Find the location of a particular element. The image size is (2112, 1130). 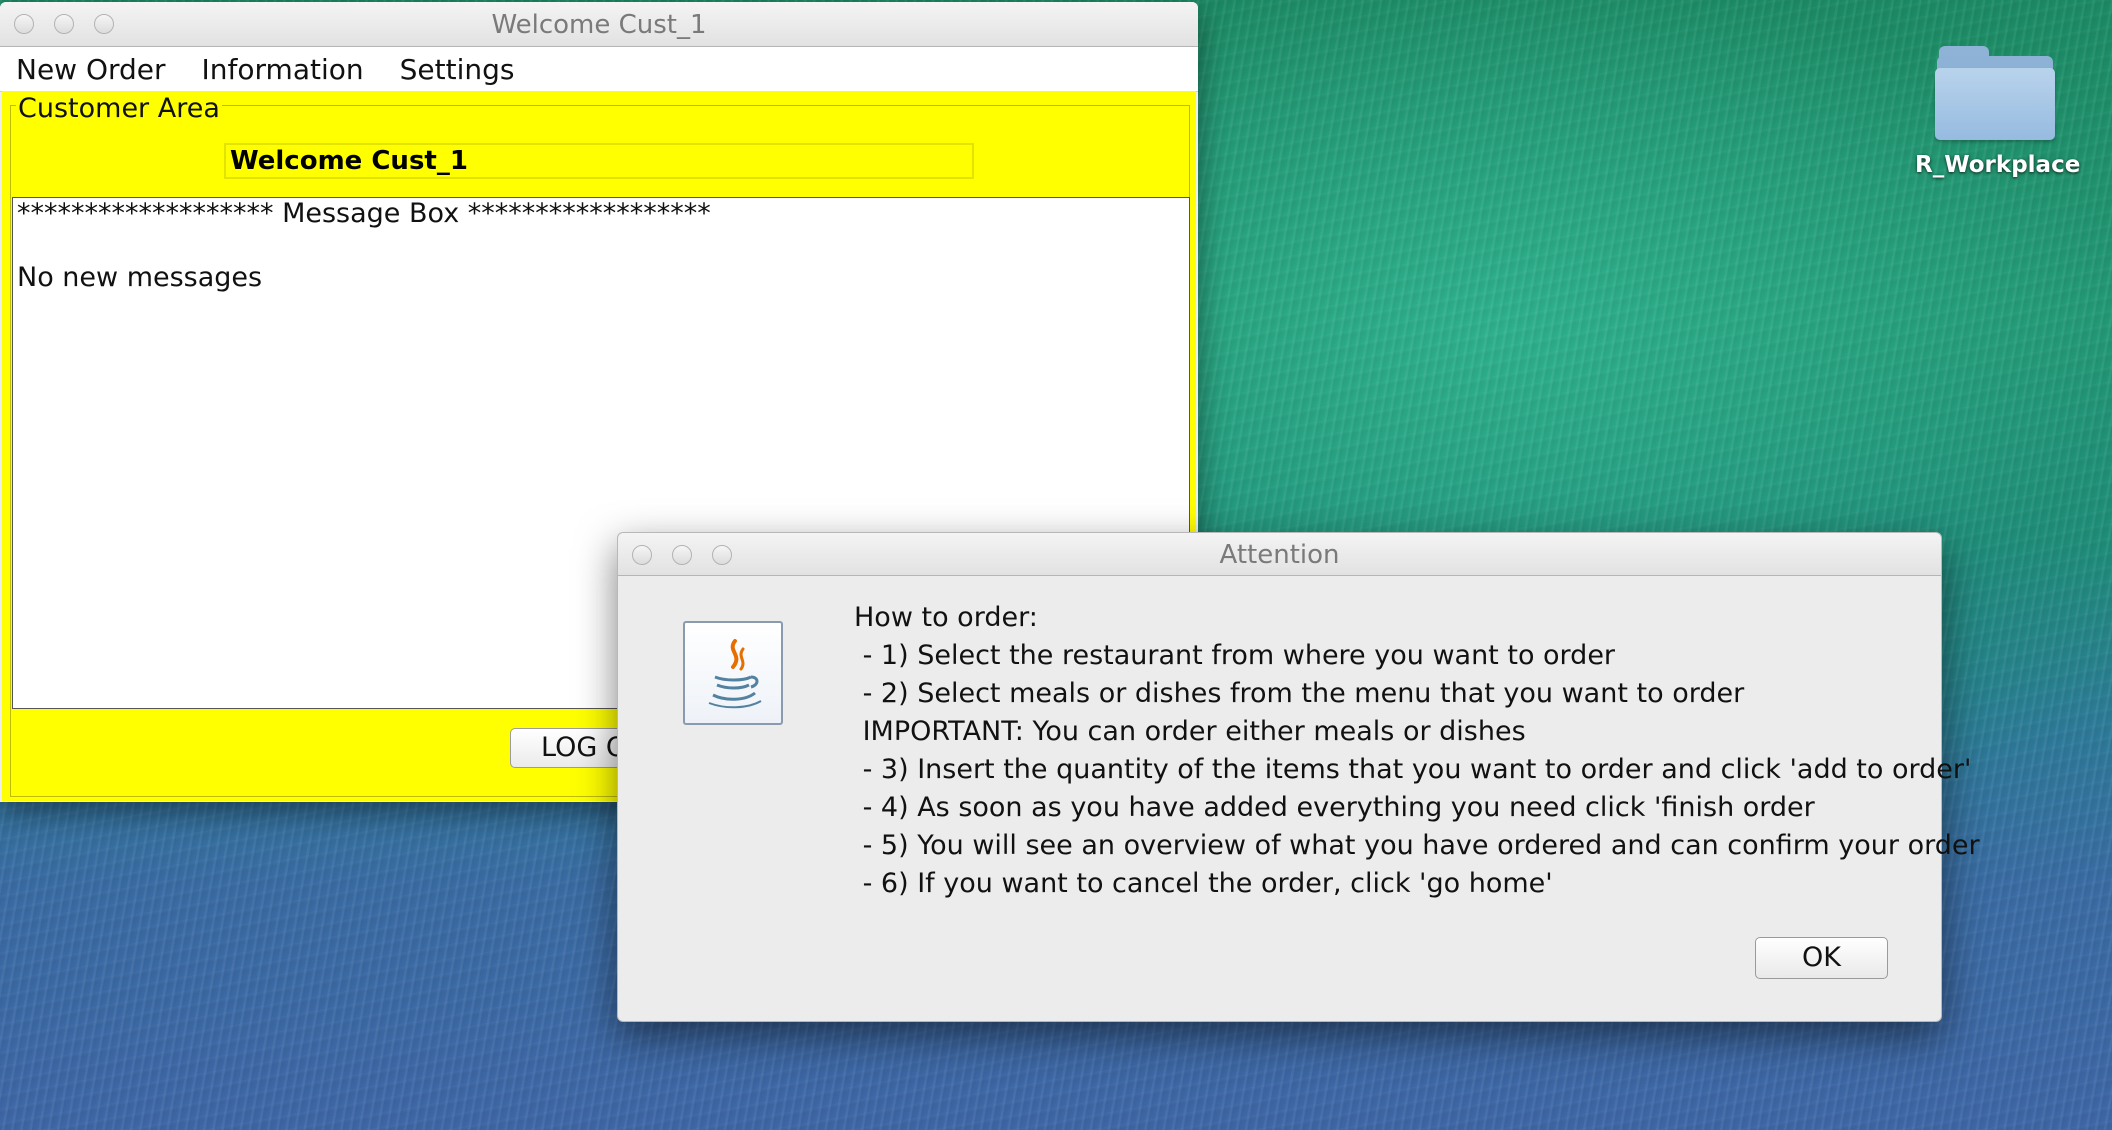

java-icon is located at coordinates (733, 673).